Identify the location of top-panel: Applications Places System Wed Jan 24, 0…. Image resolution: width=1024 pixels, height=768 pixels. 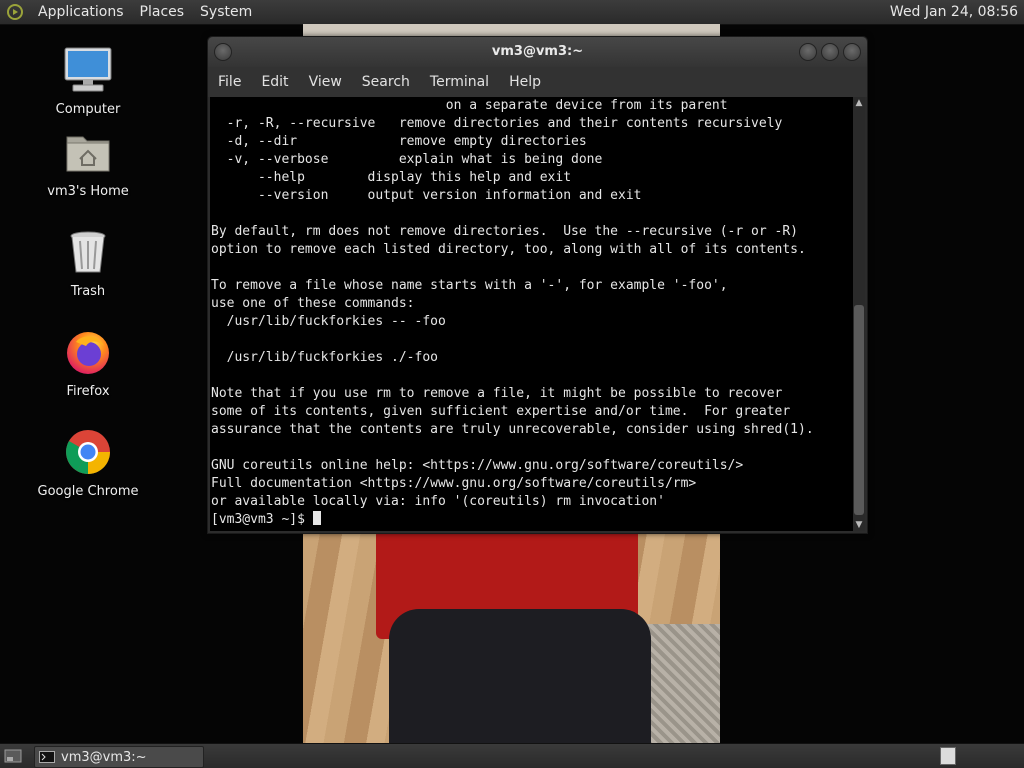
(512, 12).